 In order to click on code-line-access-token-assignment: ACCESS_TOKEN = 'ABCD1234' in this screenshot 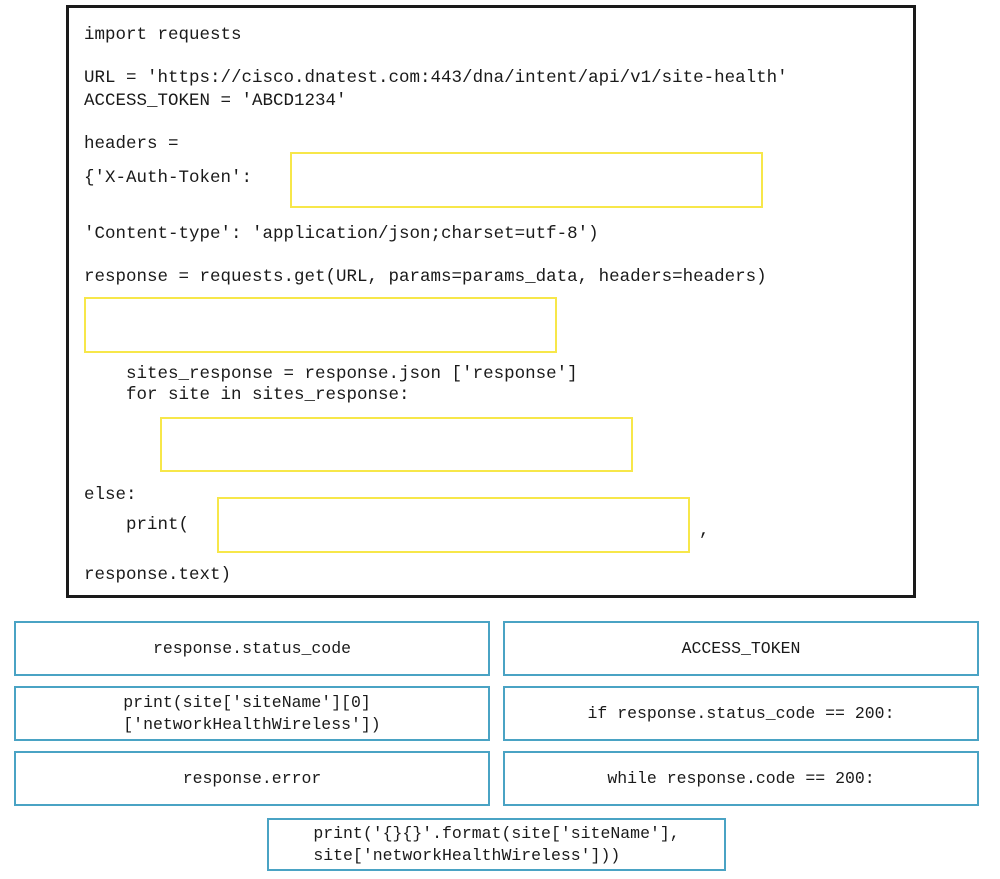, I will do `click(215, 101)`.